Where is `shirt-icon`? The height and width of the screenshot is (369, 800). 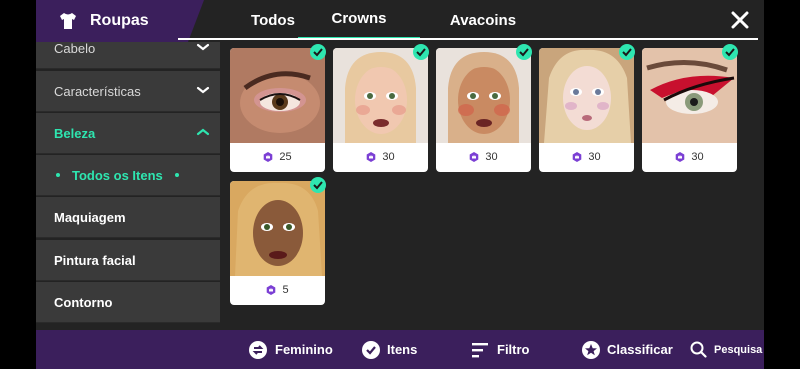 shirt-icon is located at coordinates (68, 21).